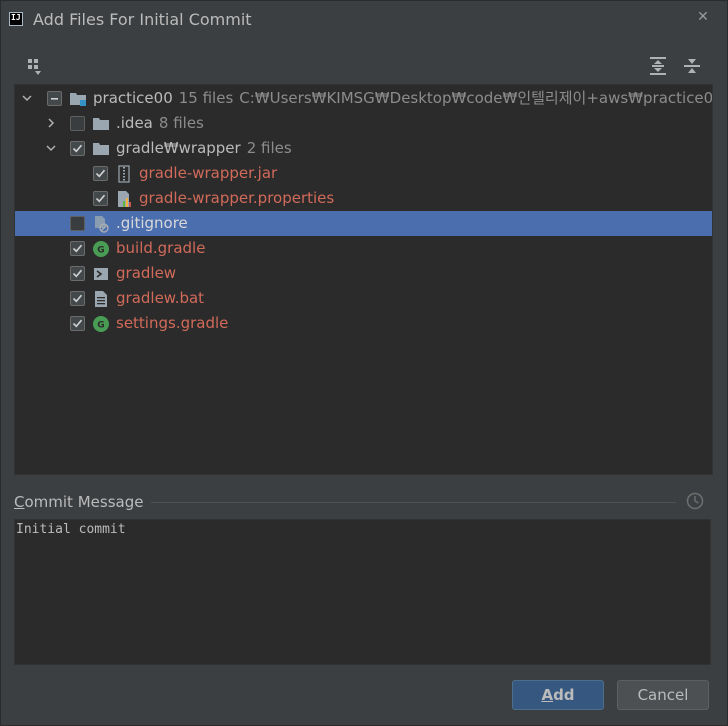  What do you see at coordinates (178, 148) in the screenshot?
I see `gradle-wrapper-name: gradle₩wrapper` at bounding box center [178, 148].